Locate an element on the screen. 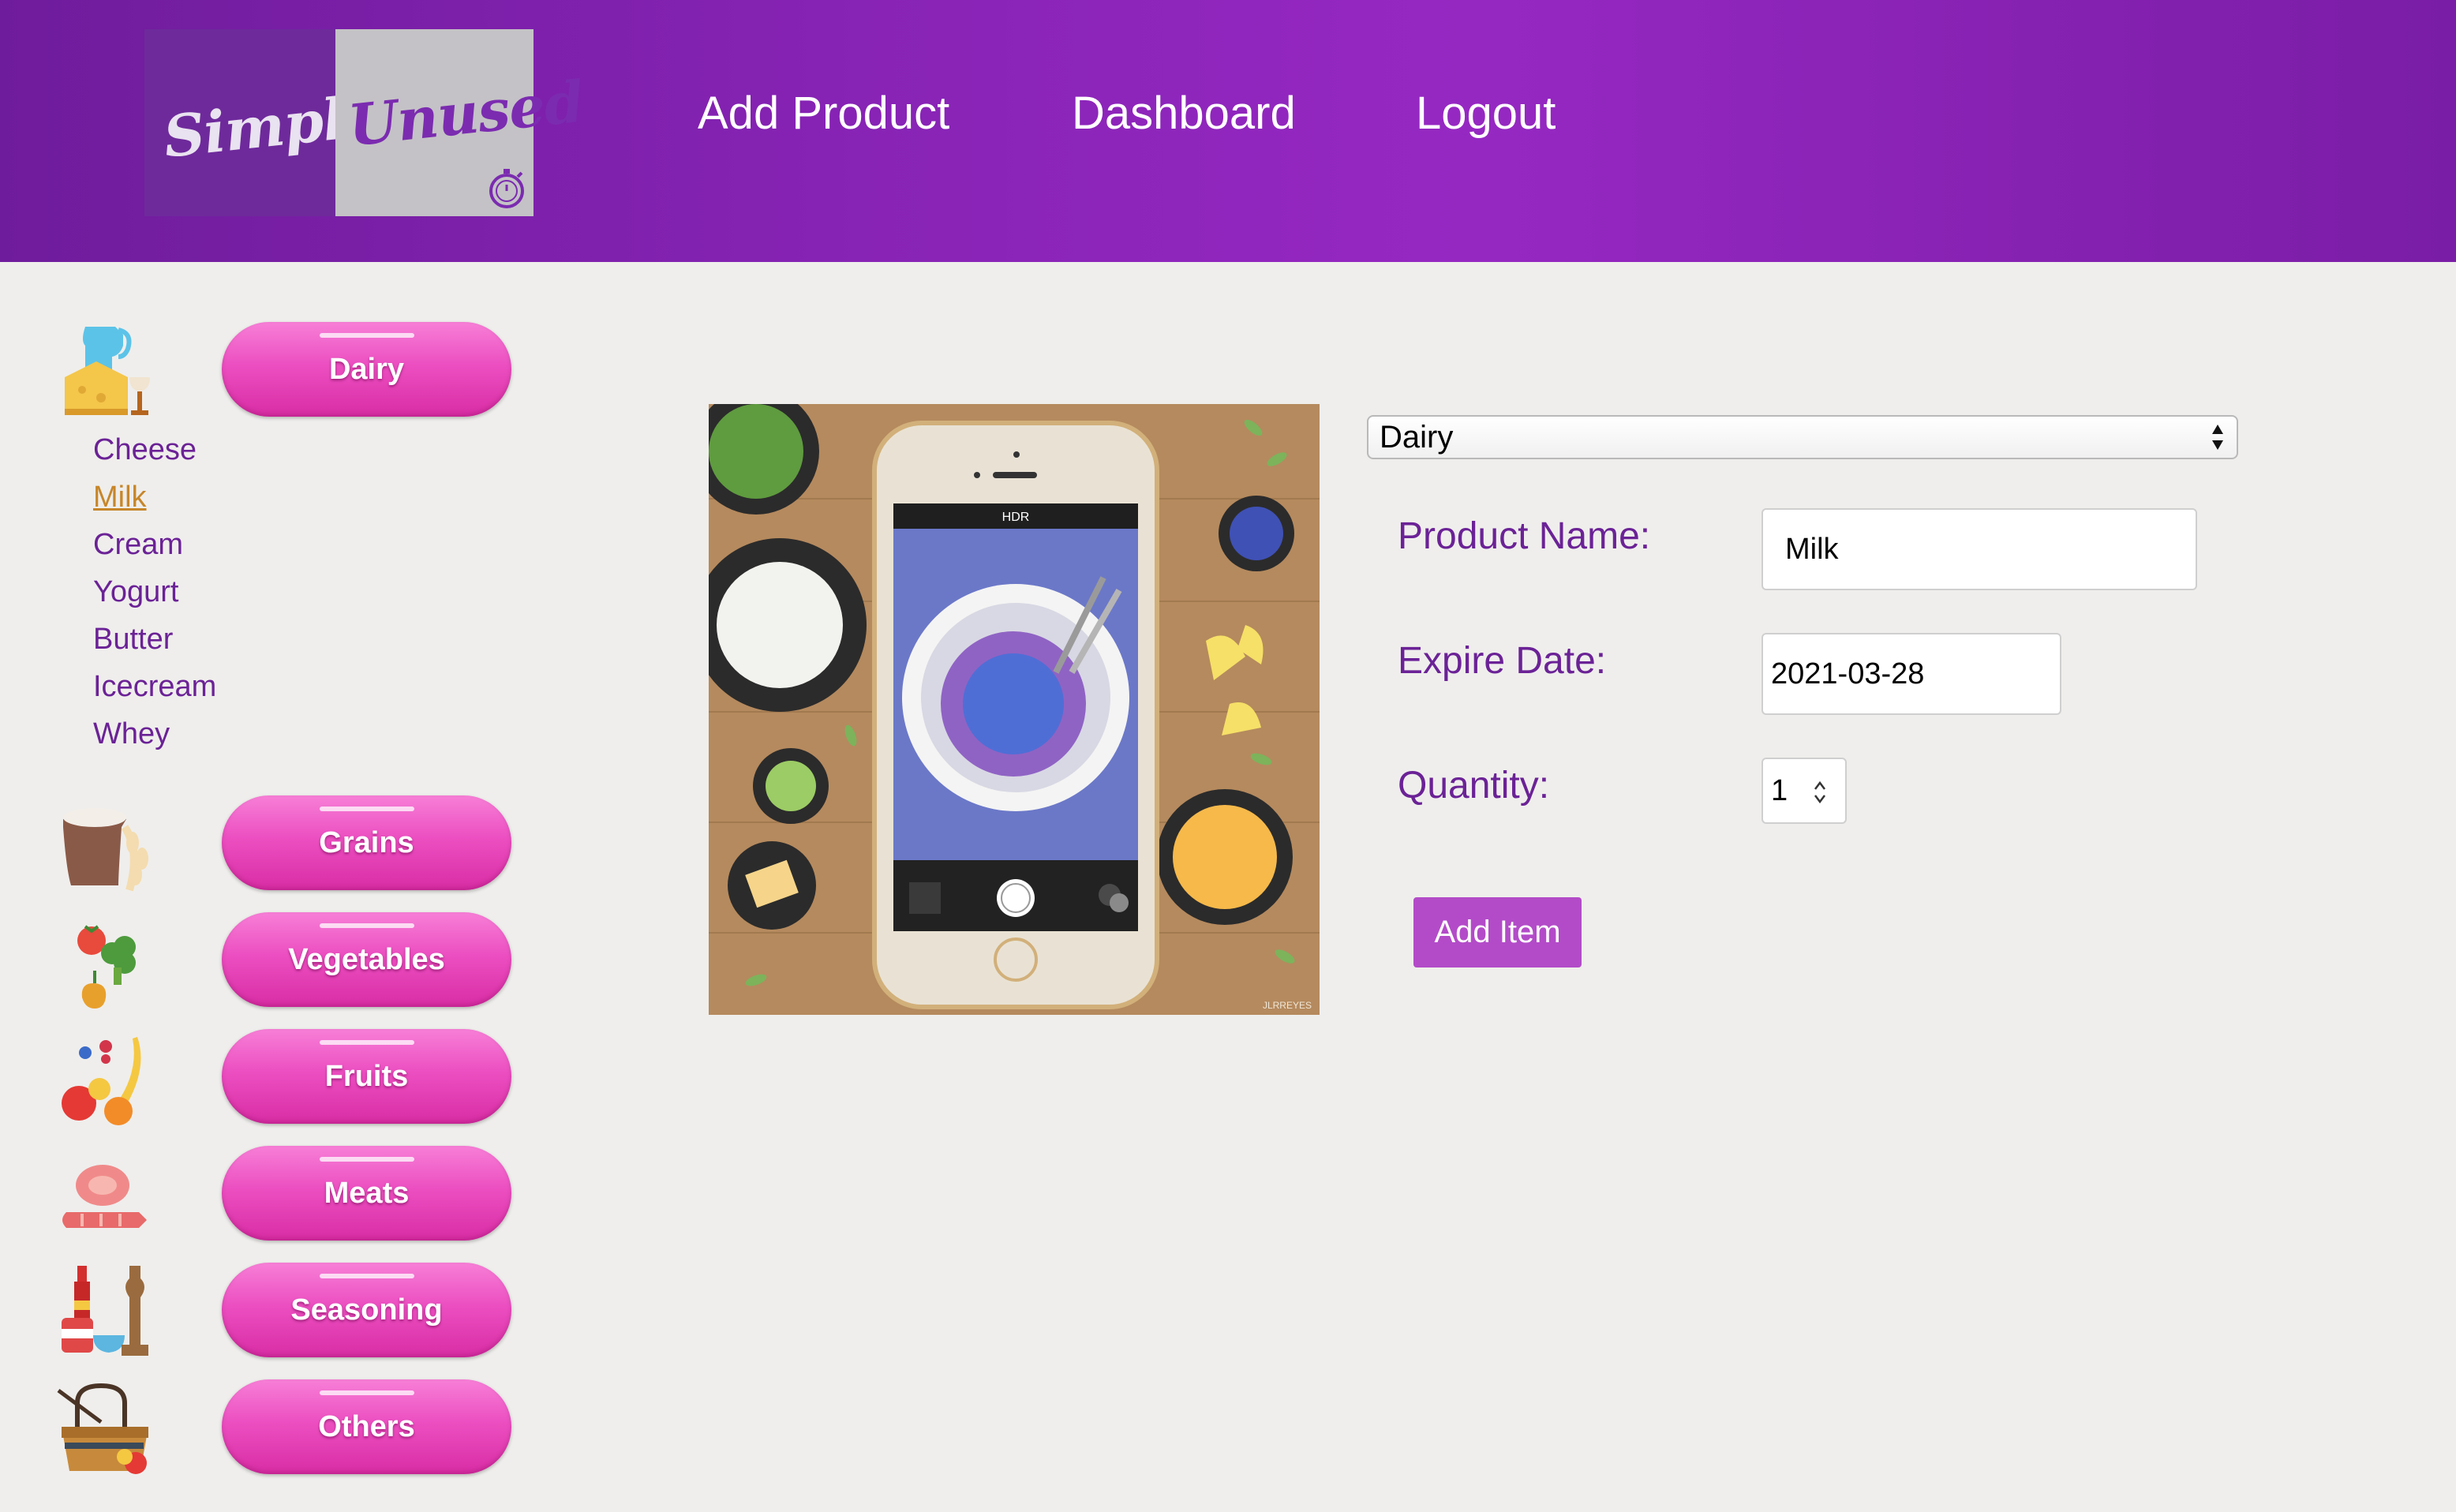 The height and width of the screenshot is (1512, 2456). dairy-item-icecream: Icecream is located at coordinates (154, 686).